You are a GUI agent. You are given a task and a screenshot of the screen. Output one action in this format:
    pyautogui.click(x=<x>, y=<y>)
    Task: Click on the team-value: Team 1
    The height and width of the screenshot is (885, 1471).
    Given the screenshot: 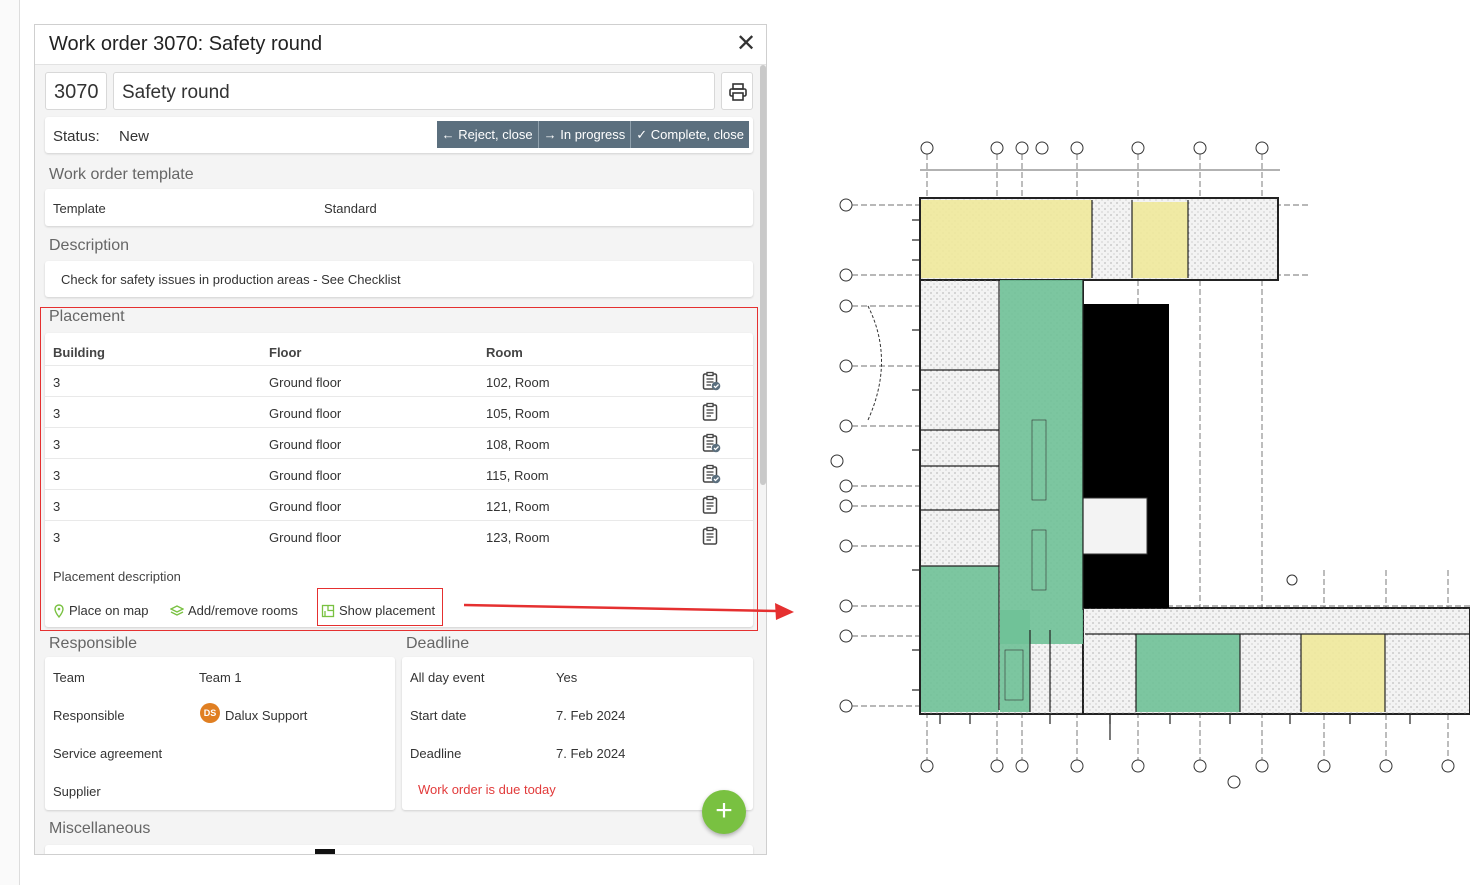 What is the action you would take?
    pyautogui.click(x=220, y=677)
    